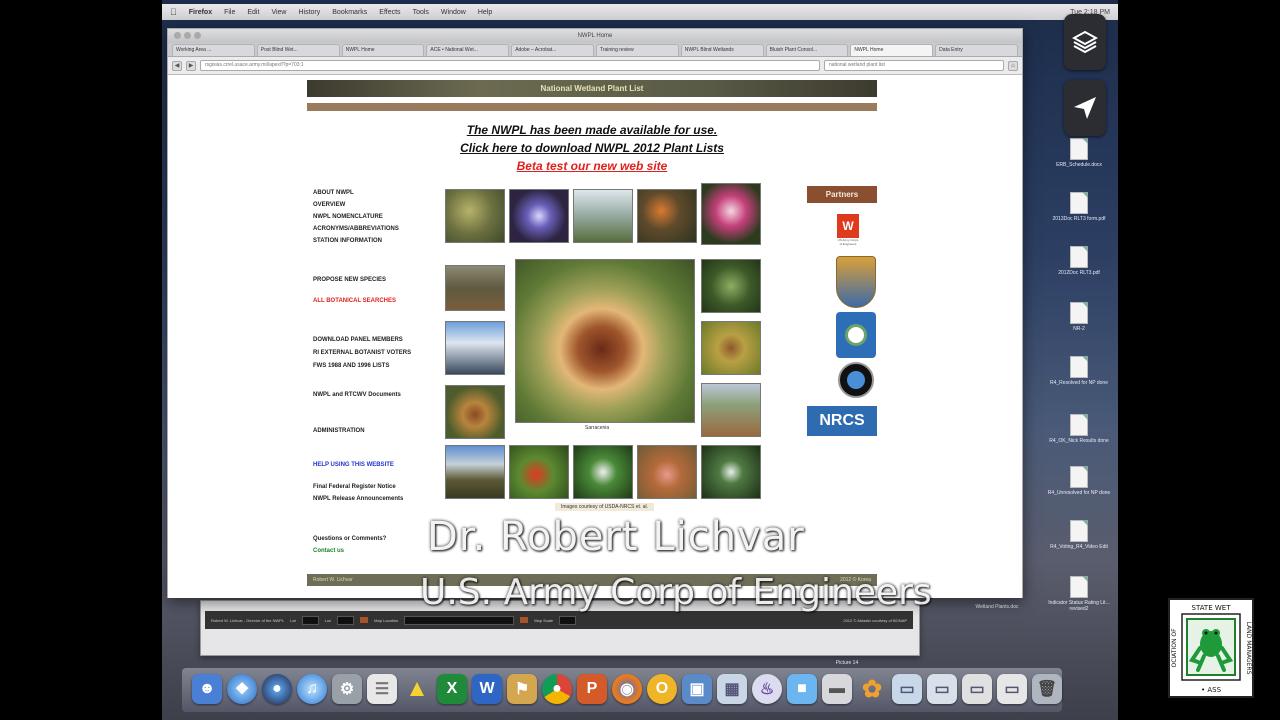 Image resolution: width=1280 pixels, height=720 pixels. I want to click on share-button, so click(1085, 108).